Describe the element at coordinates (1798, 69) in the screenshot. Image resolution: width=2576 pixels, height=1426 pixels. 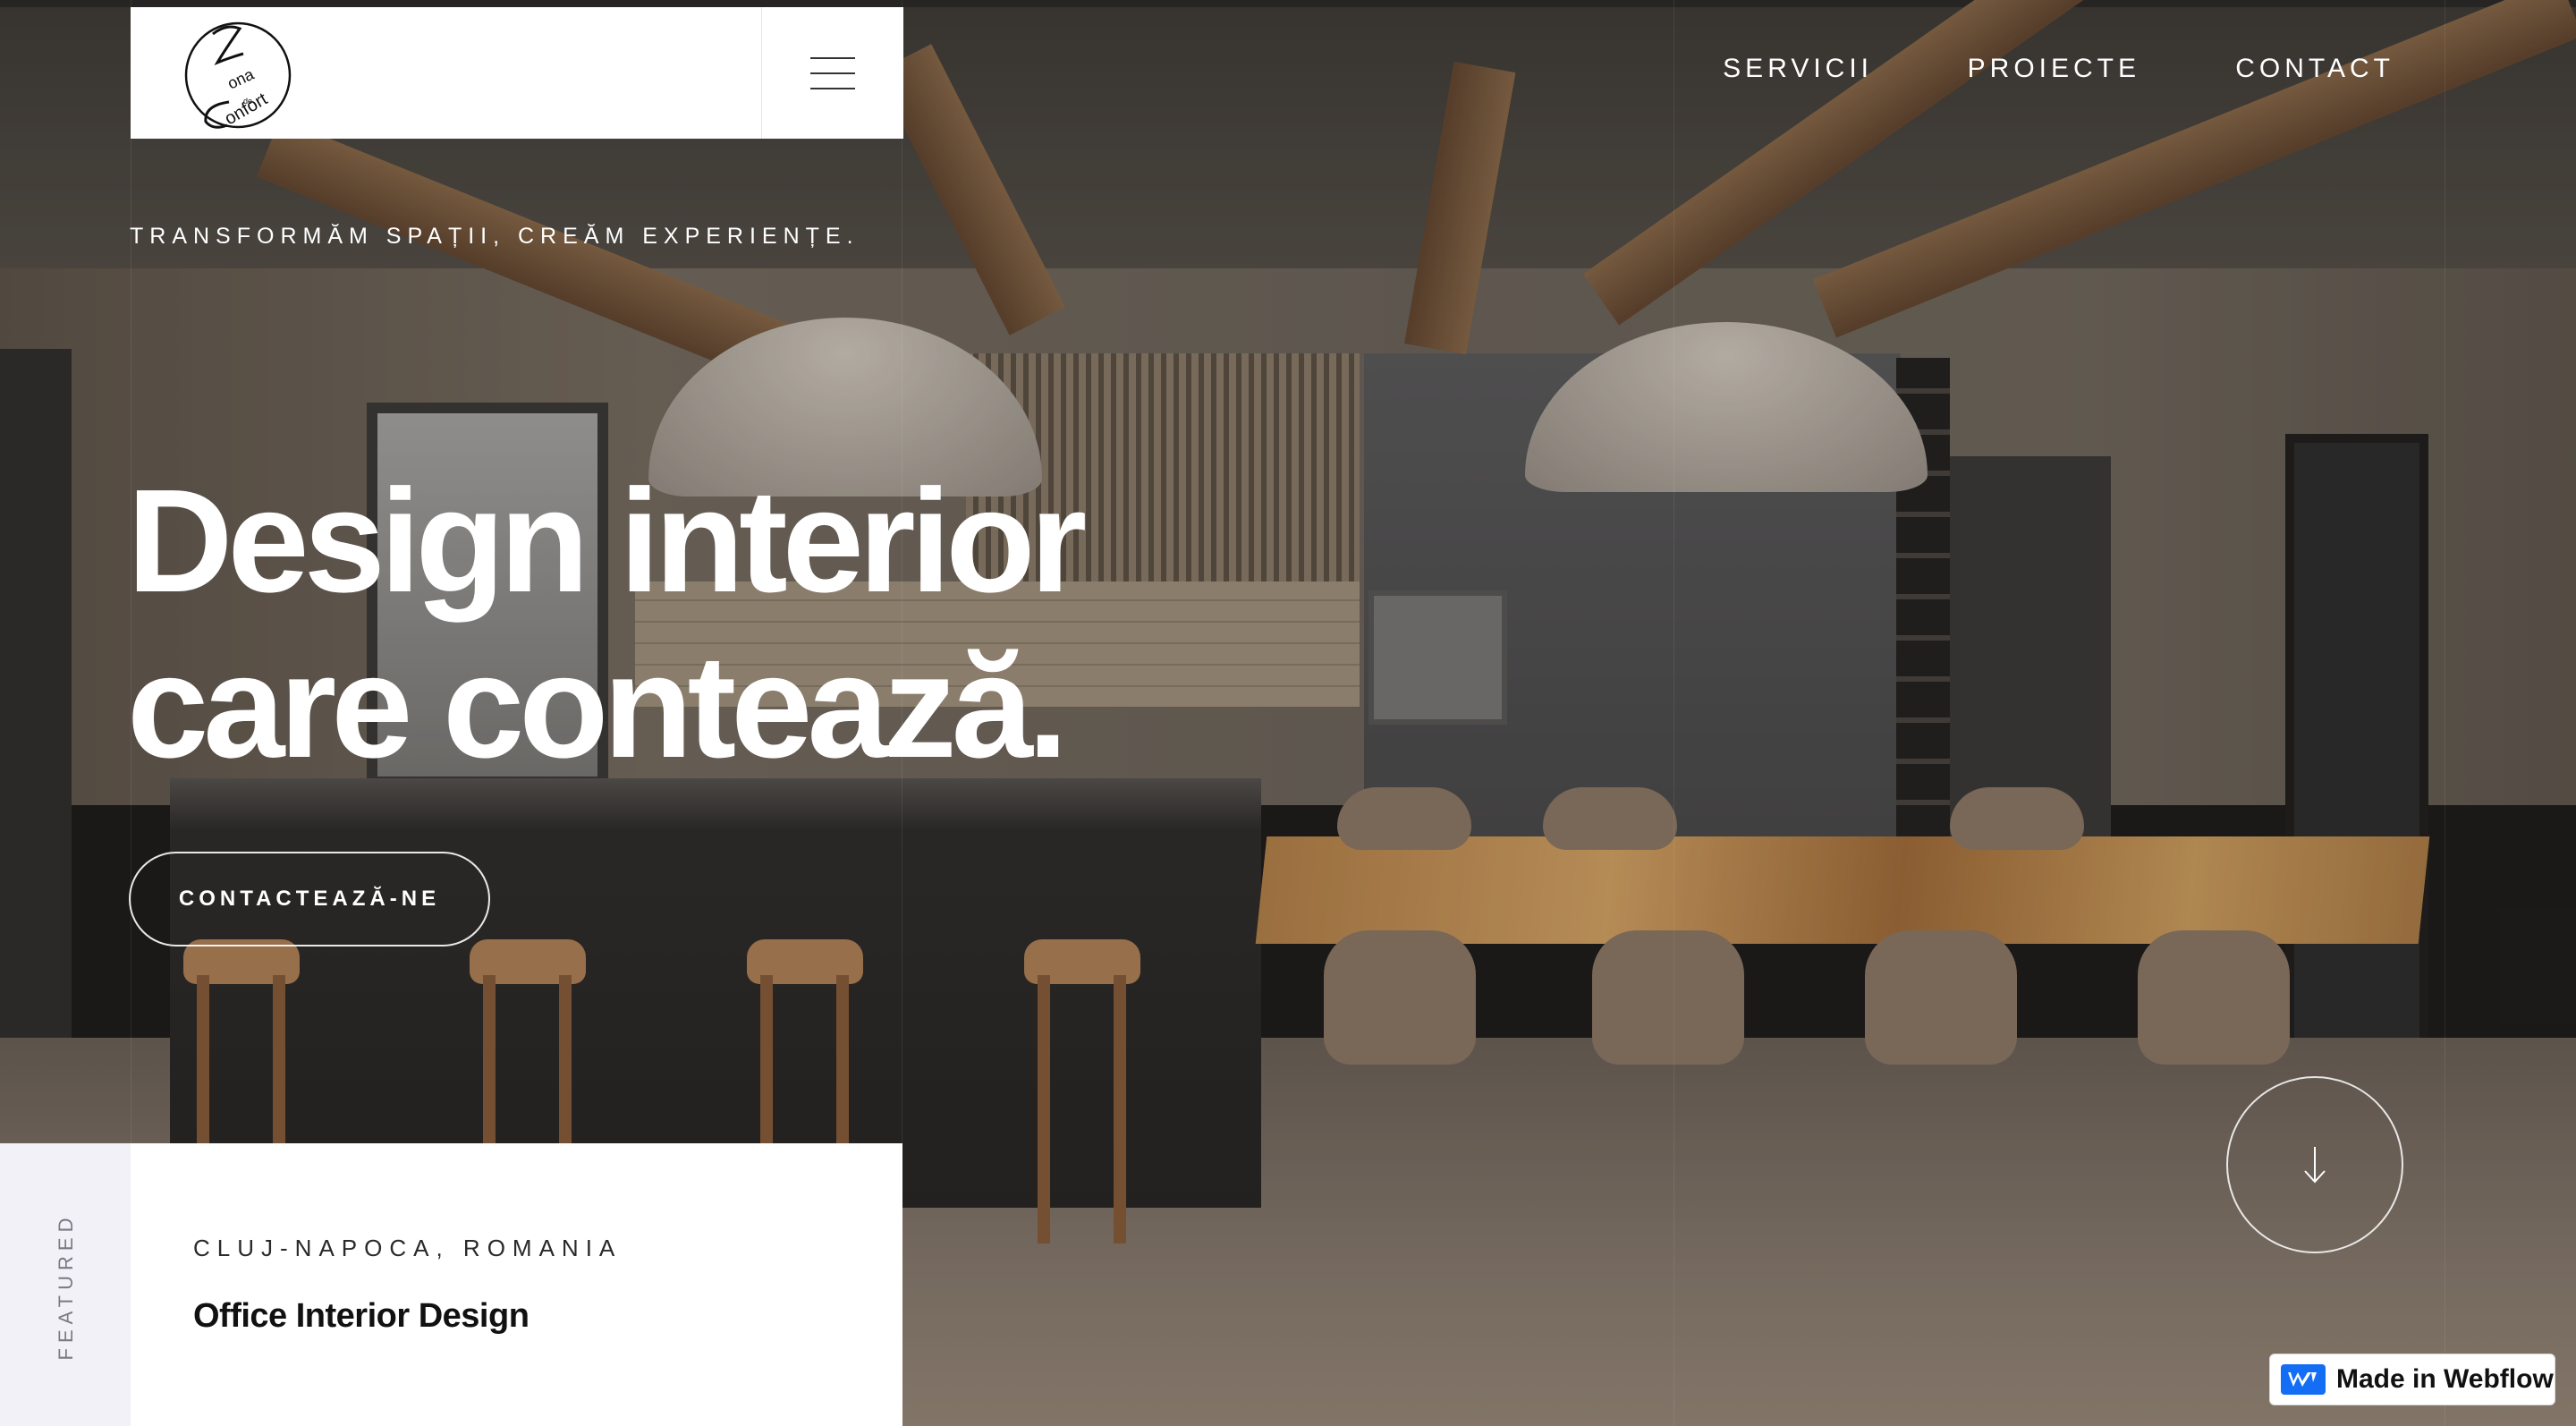
I see `nav-link-servicii: SERVICII` at that location.